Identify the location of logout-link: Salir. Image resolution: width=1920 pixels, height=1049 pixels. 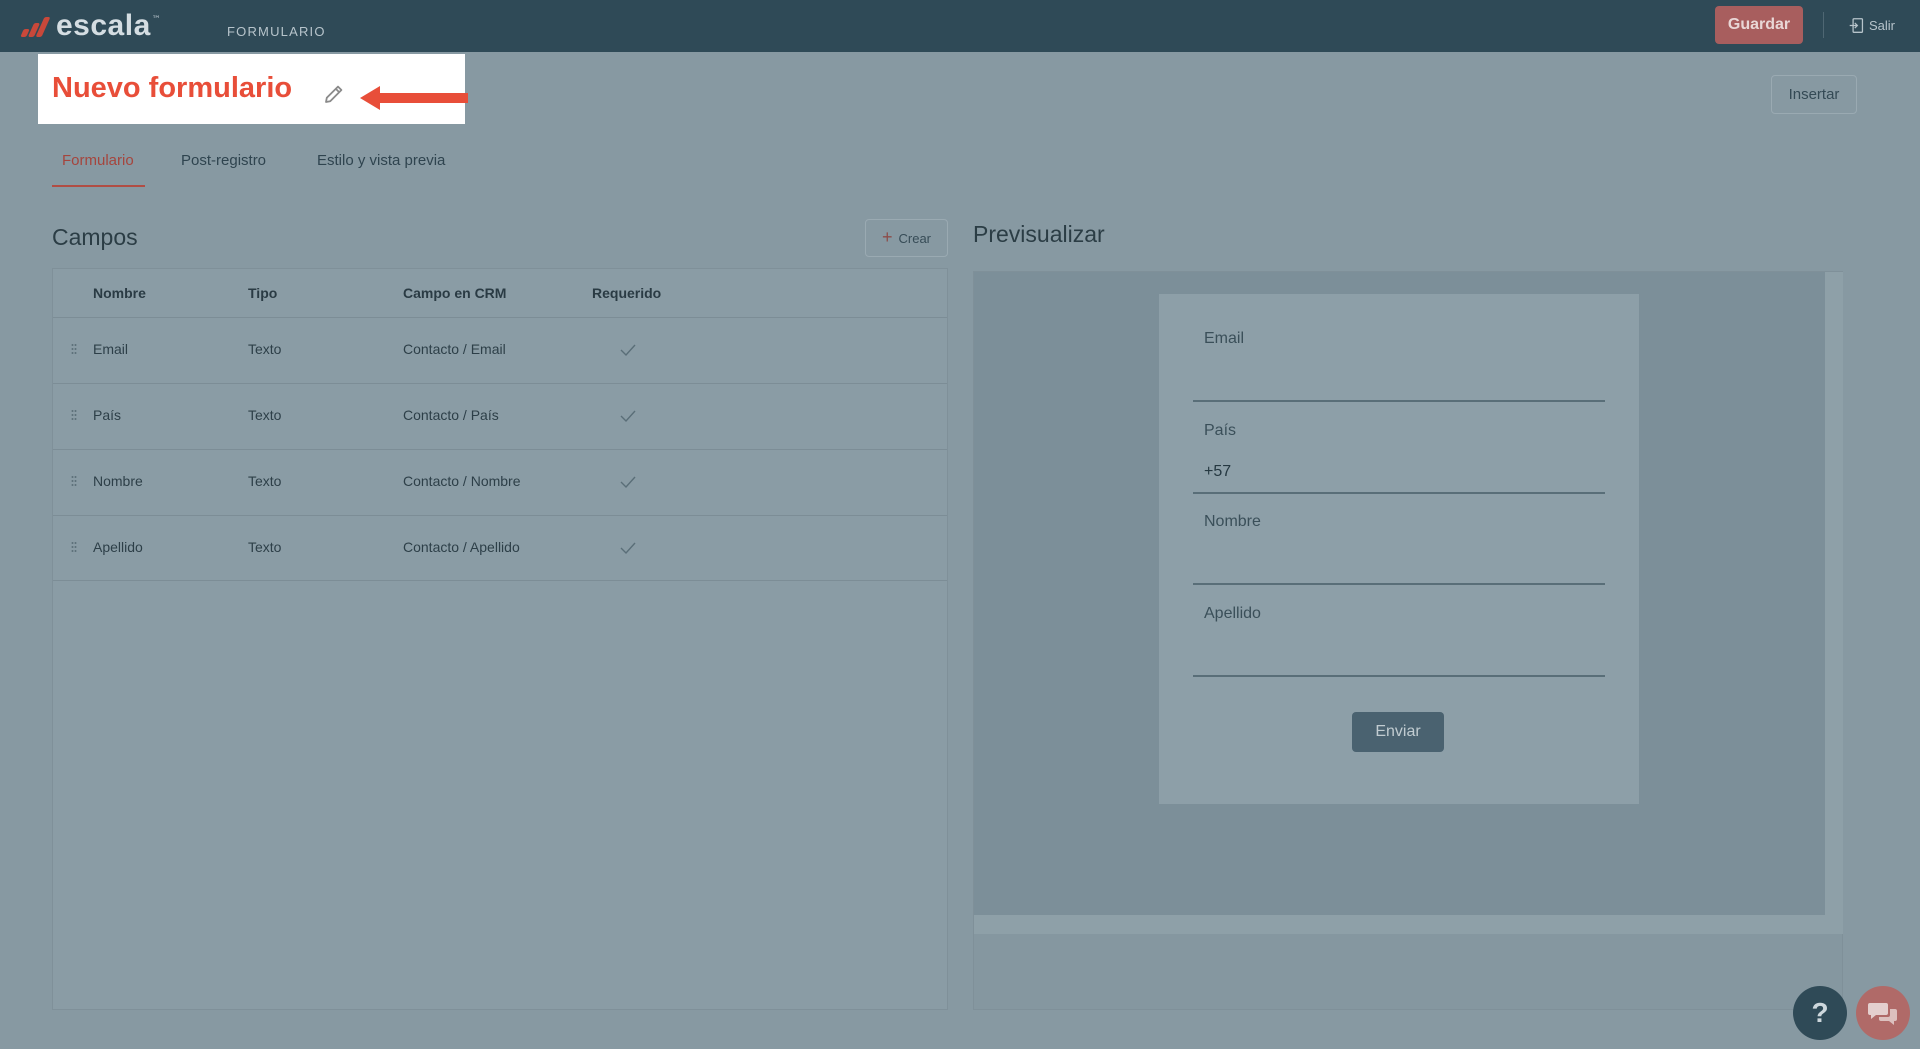
(1871, 25).